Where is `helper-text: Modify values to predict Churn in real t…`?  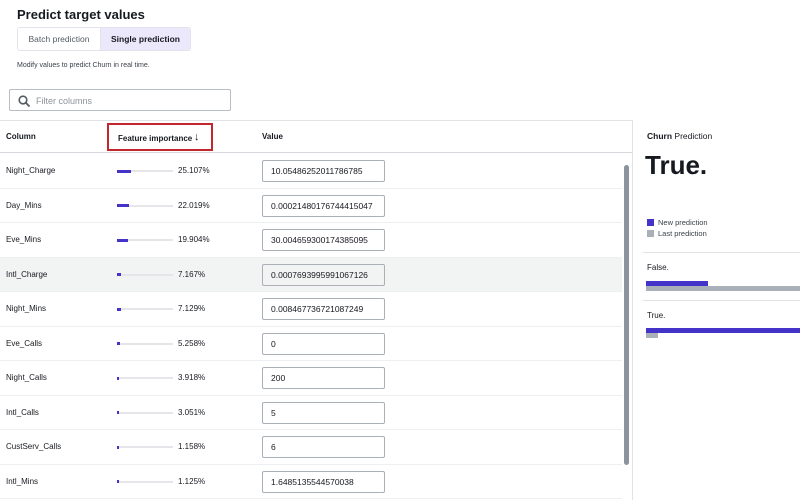
helper-text: Modify values to predict Churn in real t… is located at coordinates (83, 65).